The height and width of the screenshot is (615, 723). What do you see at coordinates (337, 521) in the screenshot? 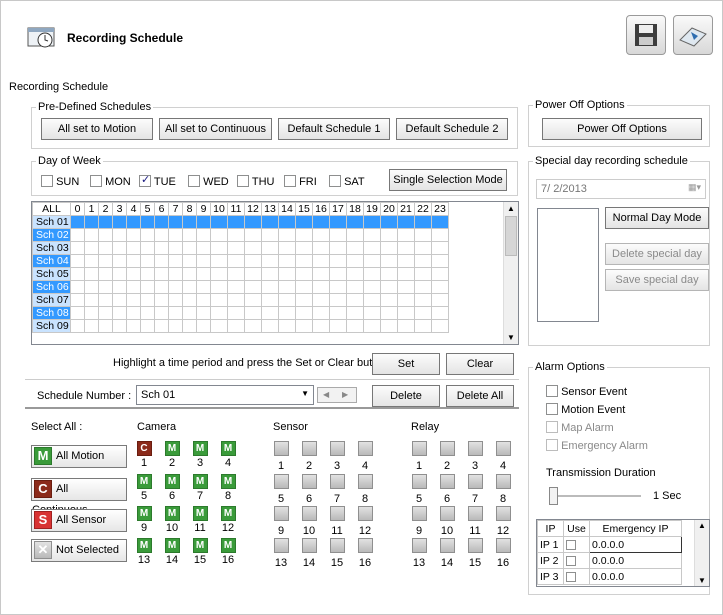
I see `sensor-channel-11: 11` at bounding box center [337, 521].